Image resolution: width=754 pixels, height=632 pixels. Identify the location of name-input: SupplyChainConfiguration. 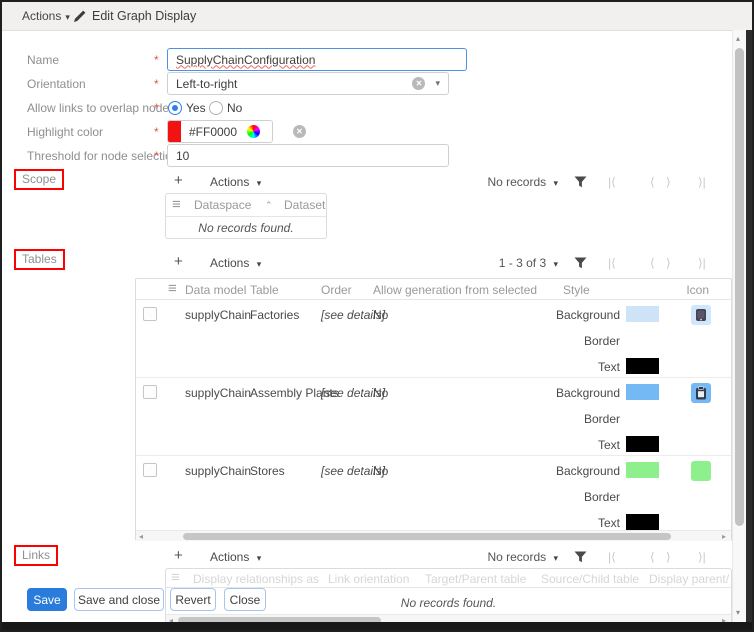
(317, 59).